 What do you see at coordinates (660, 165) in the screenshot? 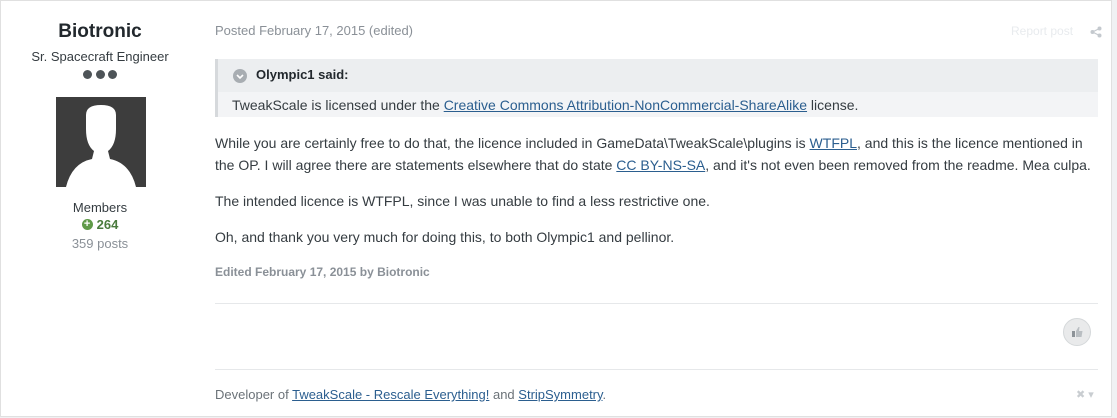
I see `cc-by-ns-sa-link: CC BY-NS-SA` at bounding box center [660, 165].